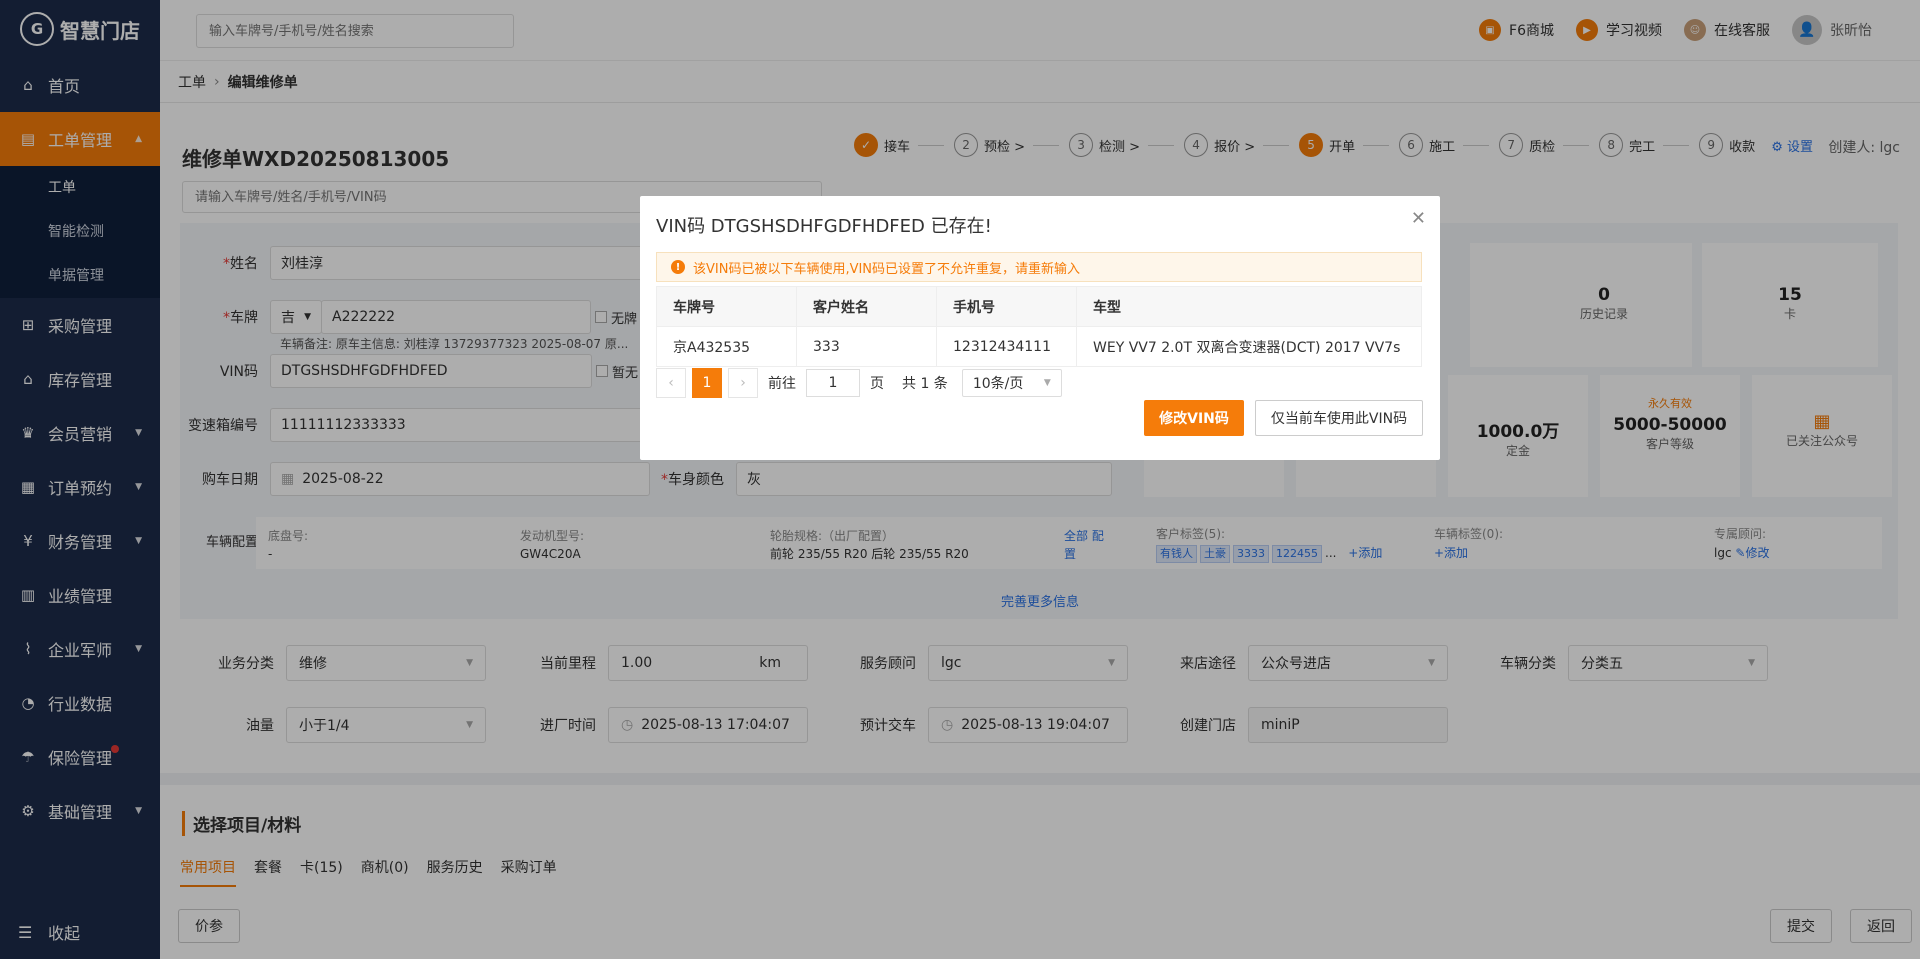 The width and height of the screenshot is (1920, 959). I want to click on dialog-title: VIN码 DTGSHSDHFGDFHDFED 已存在!, so click(824, 226).